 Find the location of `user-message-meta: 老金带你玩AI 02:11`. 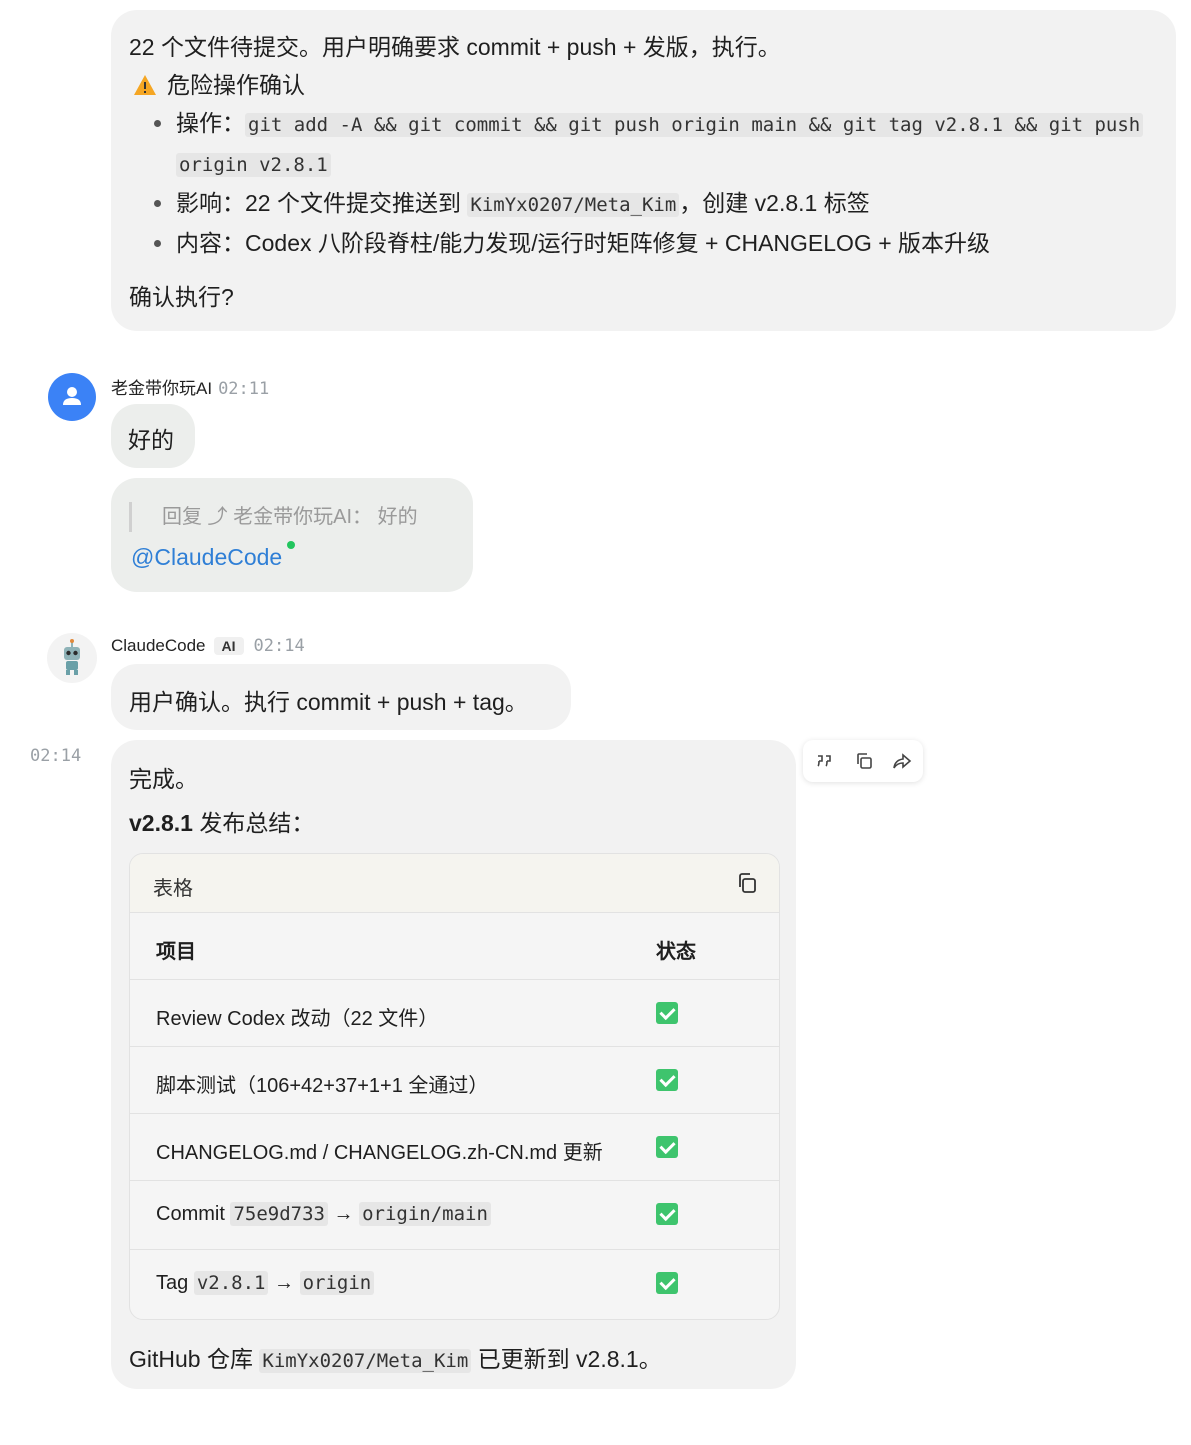

user-message-meta: 老金带你玩AI 02:11 is located at coordinates (190, 386).